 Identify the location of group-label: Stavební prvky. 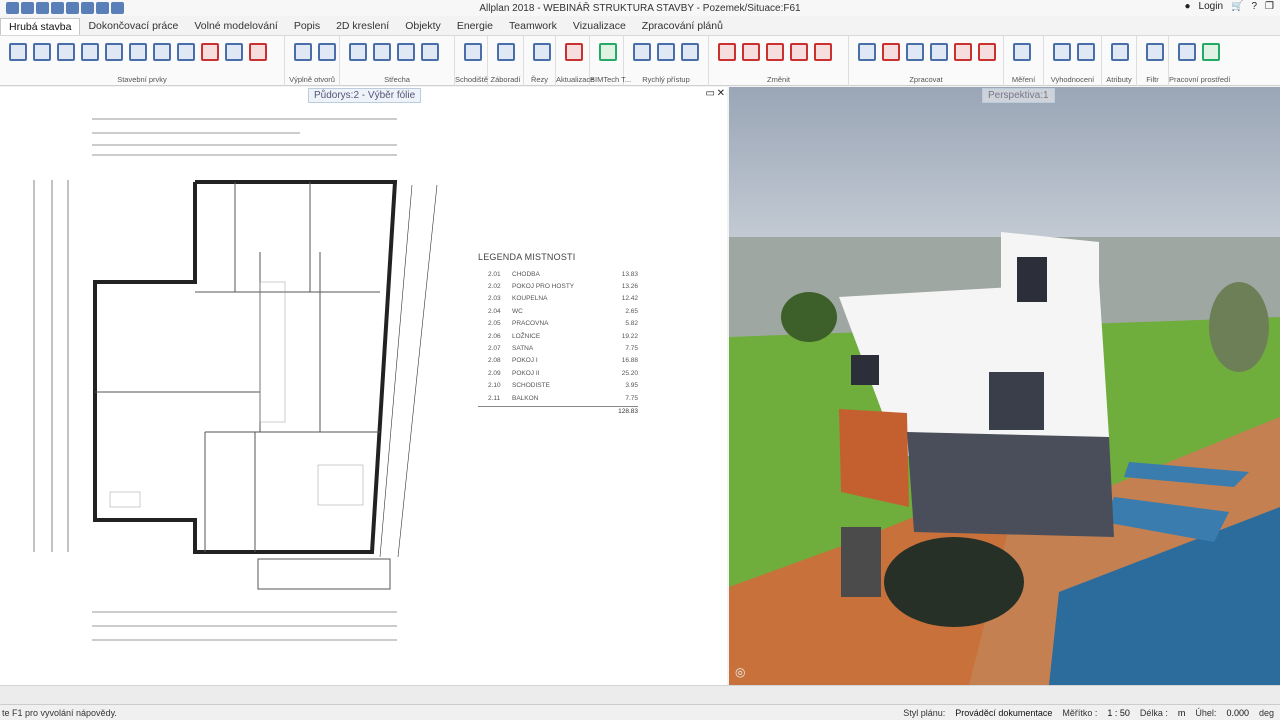
(142, 79).